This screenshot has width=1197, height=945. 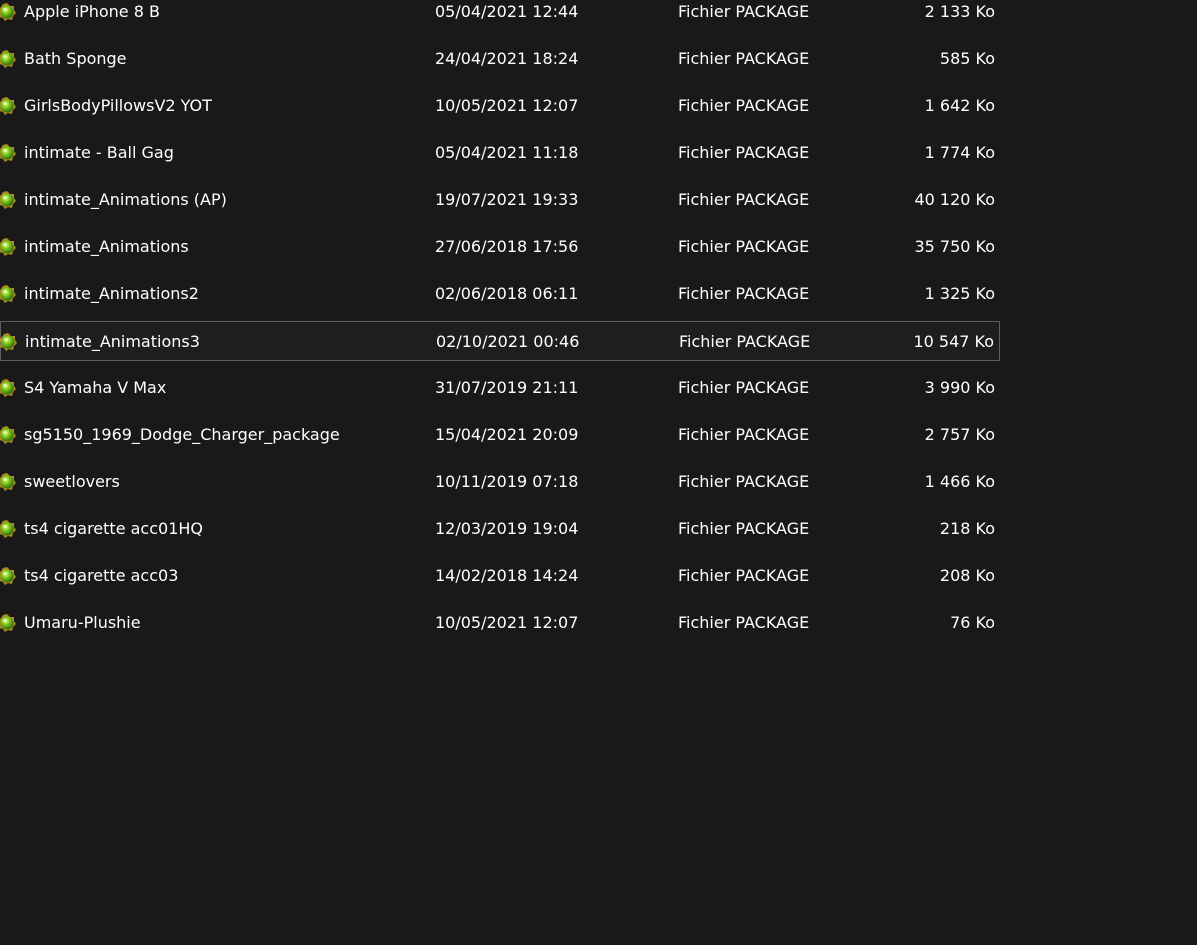 What do you see at coordinates (125, 199) in the screenshot?
I see `file-name: intimate_Animations (AP)` at bounding box center [125, 199].